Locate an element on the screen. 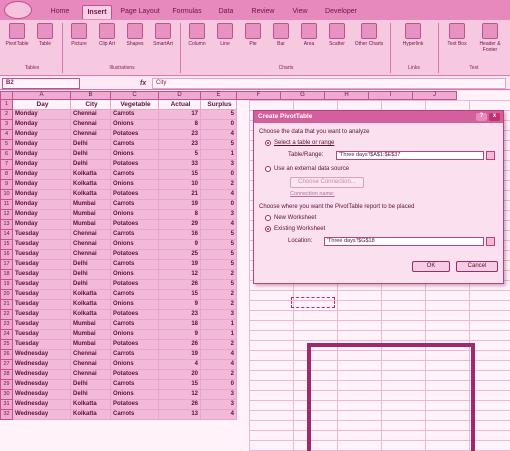 This screenshot has width=510, height=451. row-header: 1 is located at coordinates (6, 105).